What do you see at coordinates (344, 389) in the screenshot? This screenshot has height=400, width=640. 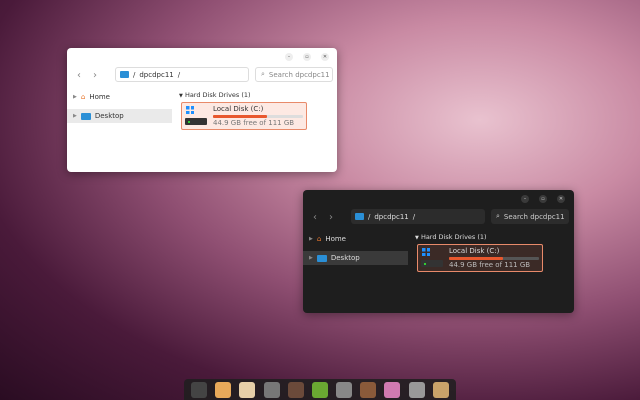 I see `gauge-icon` at bounding box center [344, 389].